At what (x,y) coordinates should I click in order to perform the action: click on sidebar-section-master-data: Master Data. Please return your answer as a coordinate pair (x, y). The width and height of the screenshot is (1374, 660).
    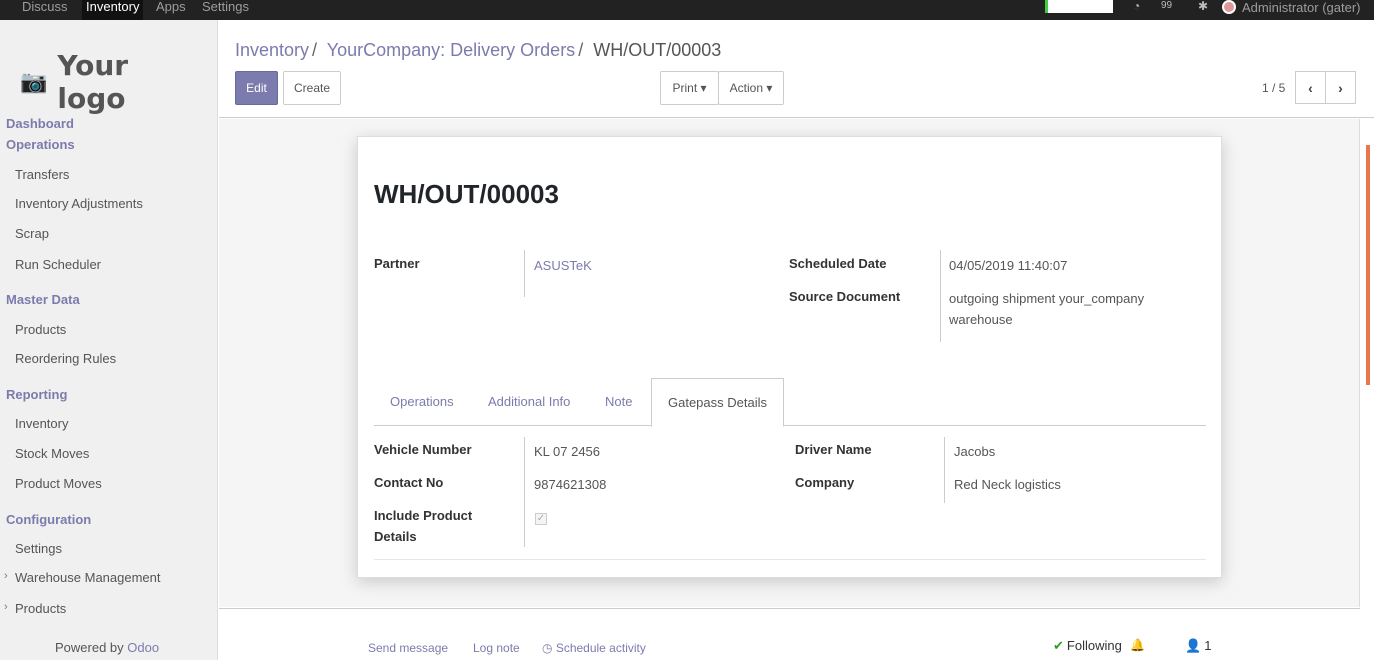
    Looking at the image, I should click on (43, 299).